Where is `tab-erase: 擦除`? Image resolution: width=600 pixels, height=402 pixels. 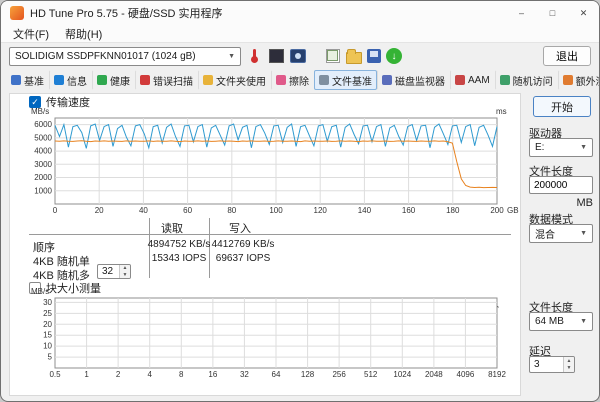 tab-erase: 擦除 is located at coordinates (292, 80).